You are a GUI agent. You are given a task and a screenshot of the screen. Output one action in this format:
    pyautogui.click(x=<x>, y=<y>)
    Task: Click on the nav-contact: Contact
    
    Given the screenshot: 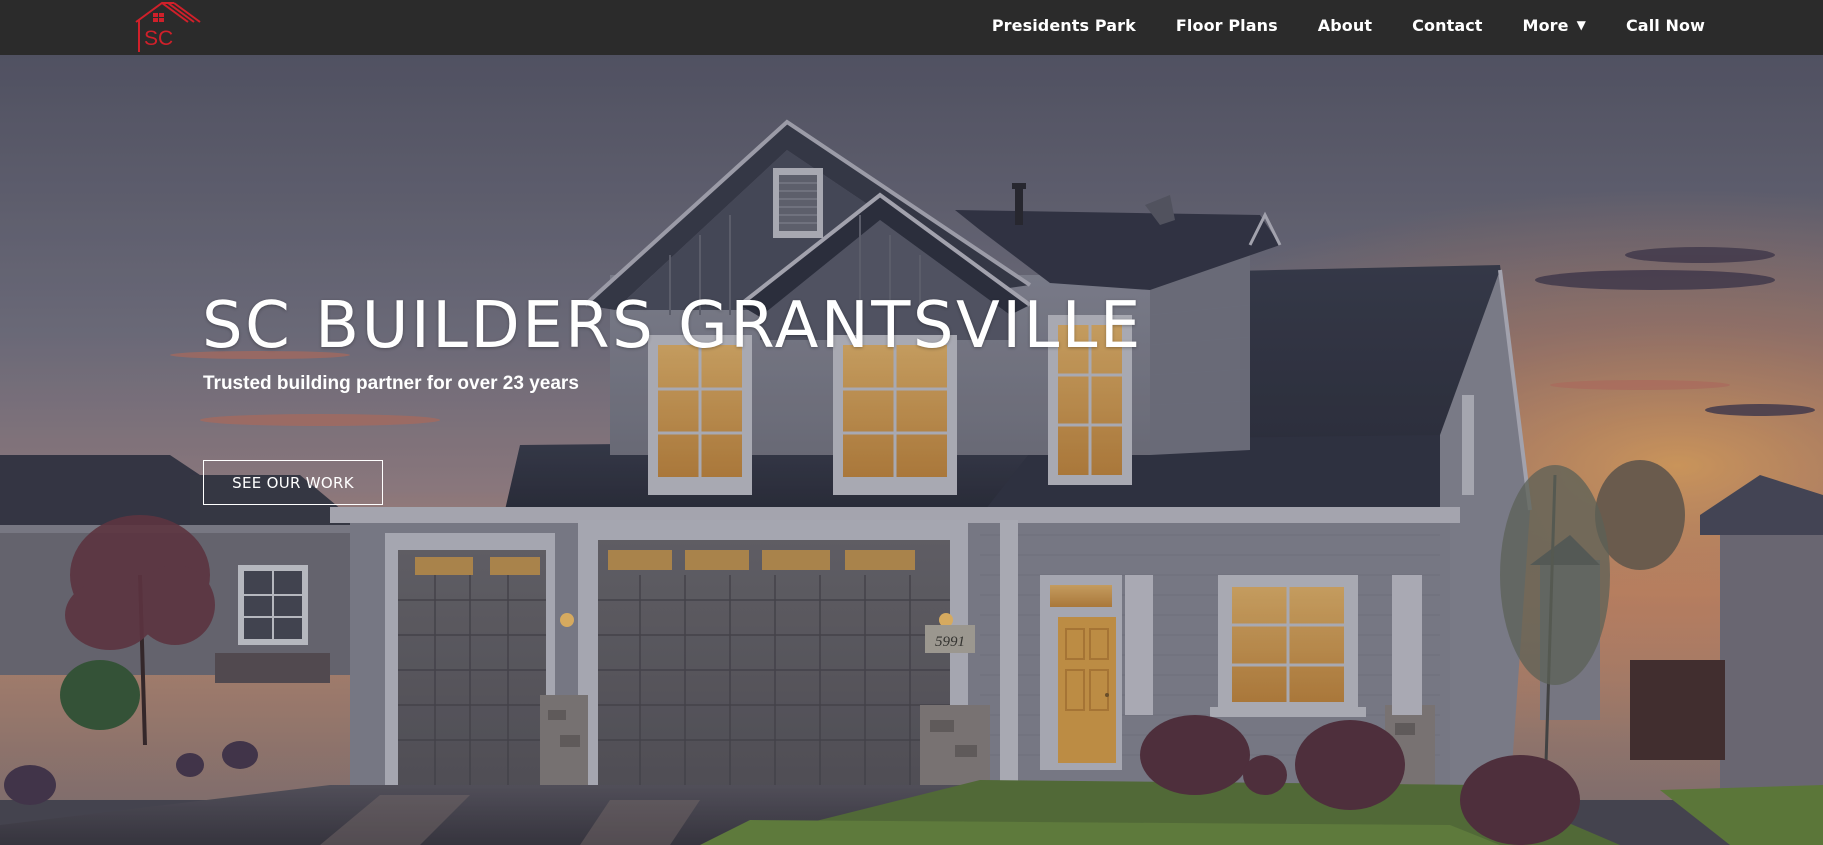 What is the action you would take?
    pyautogui.click(x=1447, y=25)
    